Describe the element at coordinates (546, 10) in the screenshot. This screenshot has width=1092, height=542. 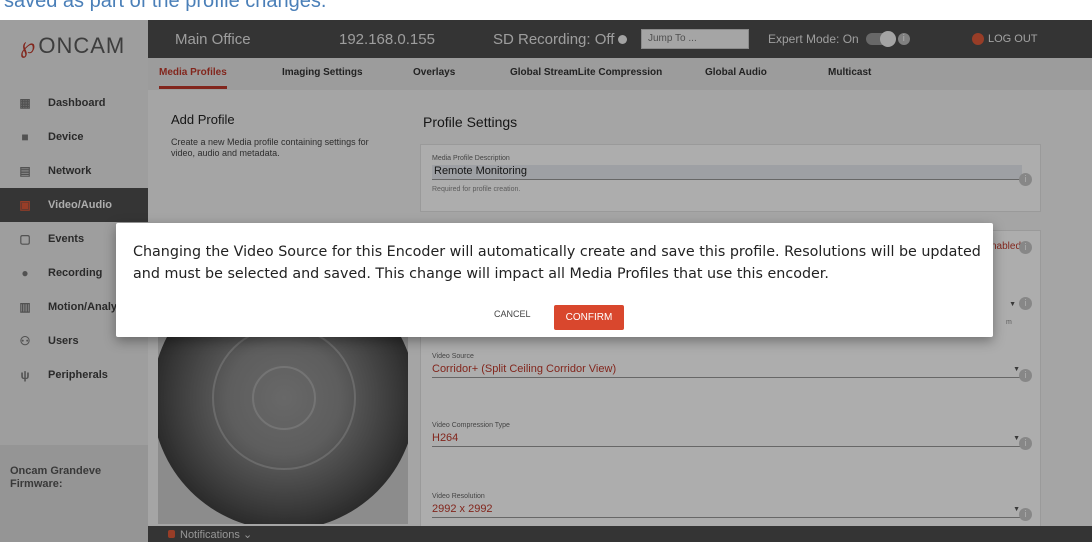
I see `page-caption: saved as part of the profile changes.` at that location.